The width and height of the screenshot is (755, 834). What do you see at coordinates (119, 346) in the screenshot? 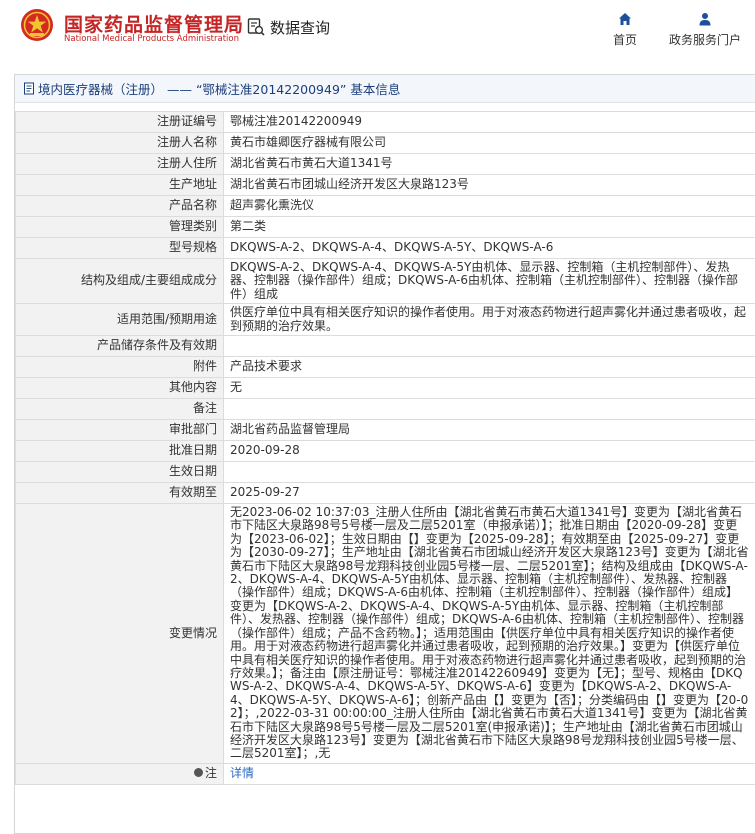
I see `row-label: 产品储存条件及有效期` at bounding box center [119, 346].